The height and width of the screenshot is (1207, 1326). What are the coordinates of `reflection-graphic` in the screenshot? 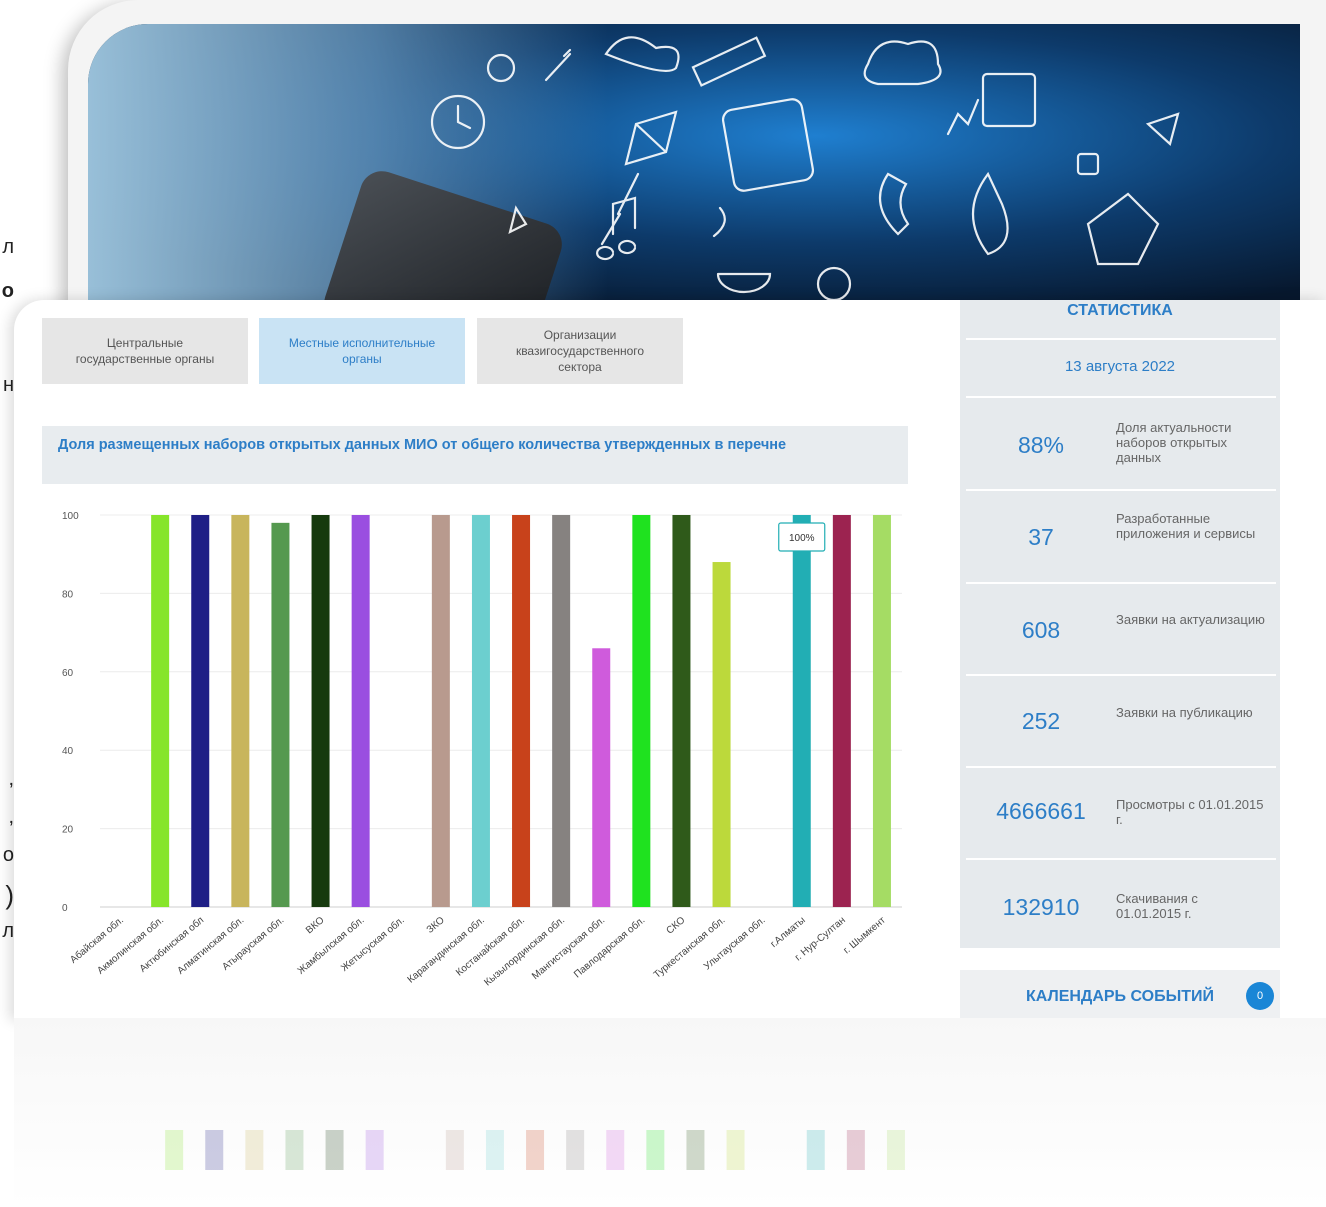 It's located at (535, 1150).